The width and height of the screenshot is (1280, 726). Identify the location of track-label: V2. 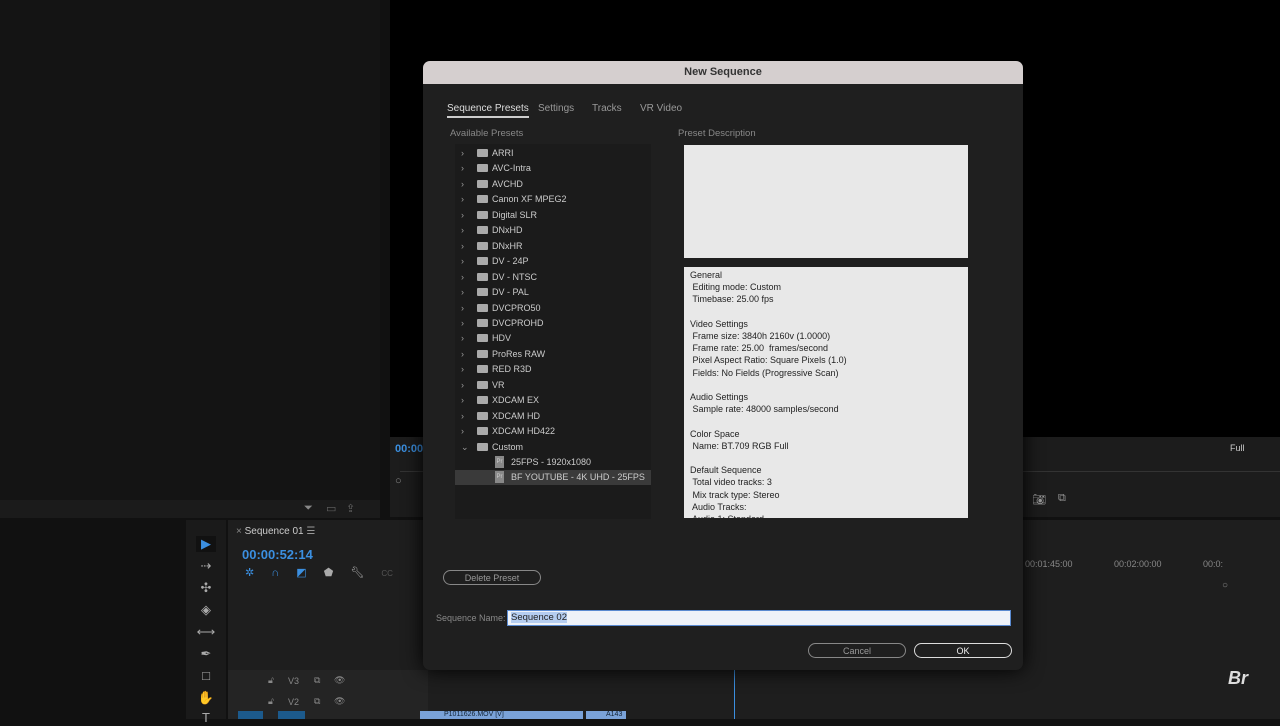
(294, 702).